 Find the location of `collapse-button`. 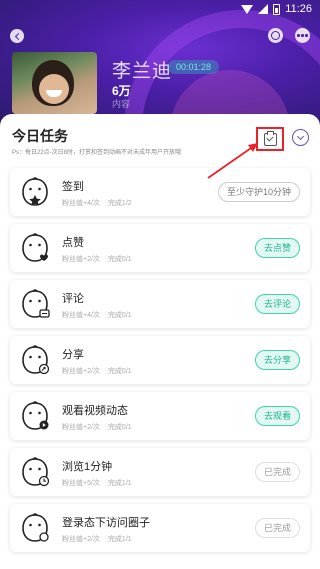

collapse-button is located at coordinates (300, 137).